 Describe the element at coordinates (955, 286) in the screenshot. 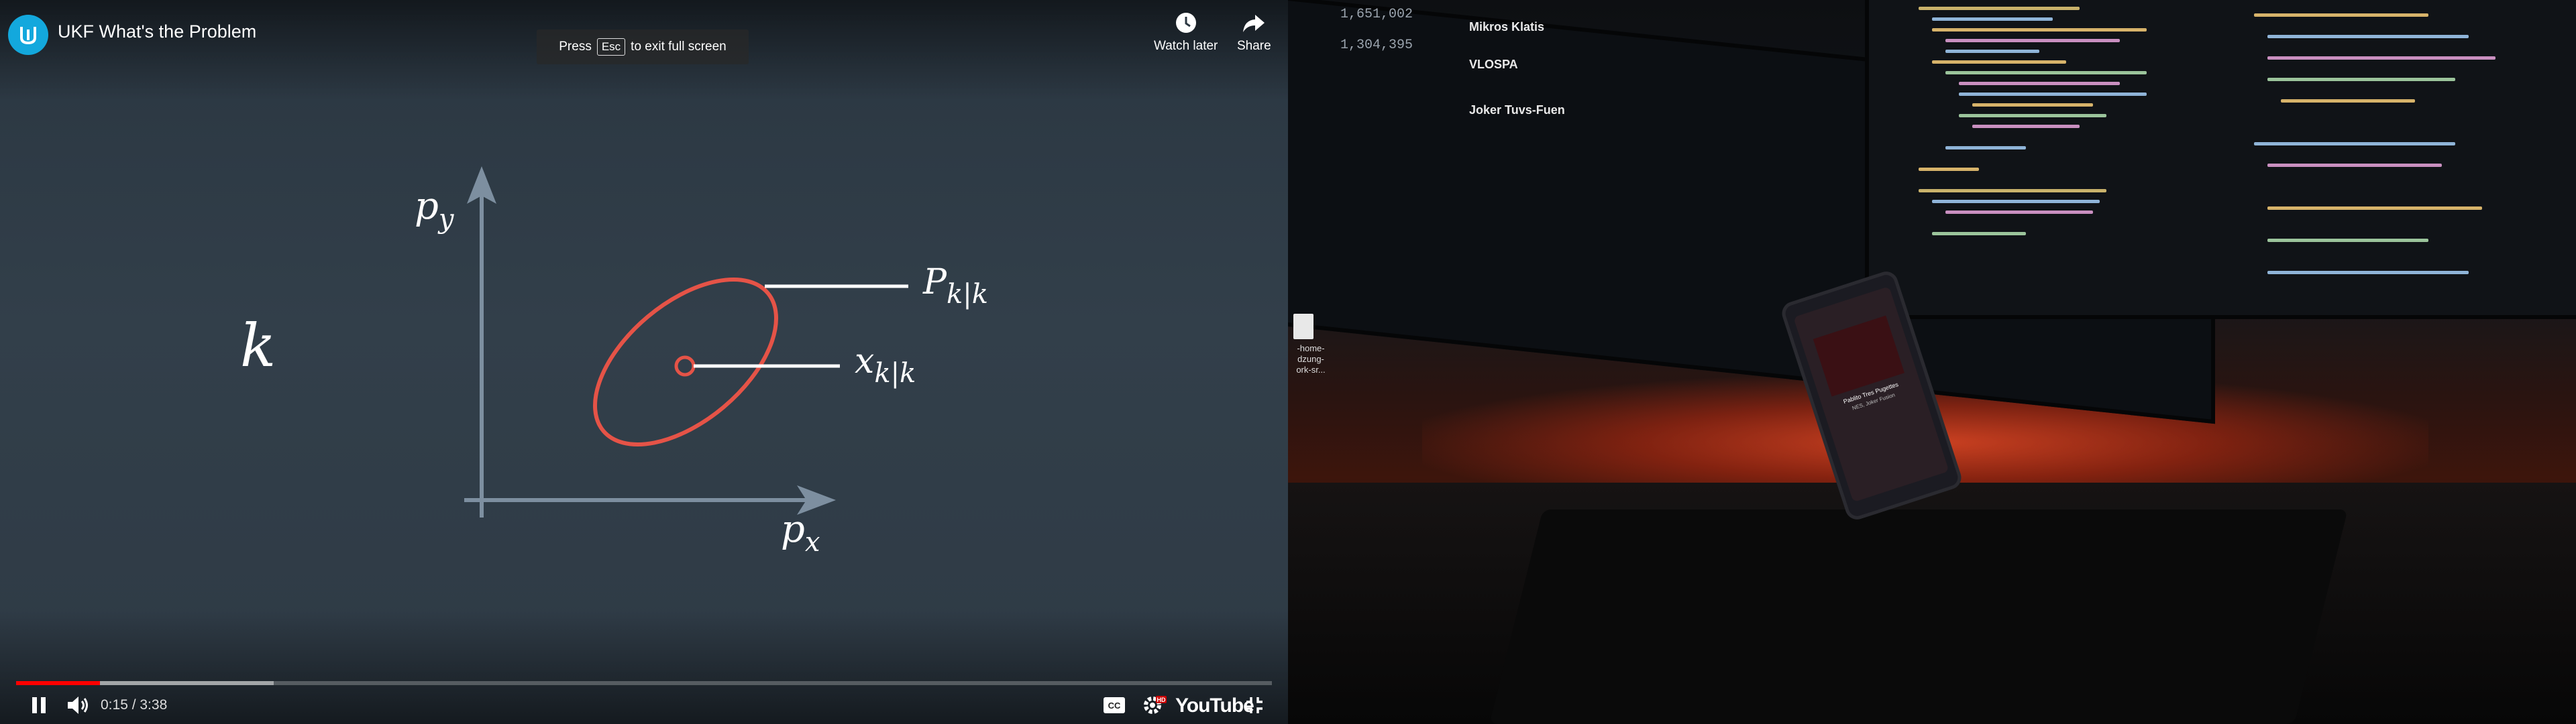

I see `covariance-label: Pk|k` at that location.